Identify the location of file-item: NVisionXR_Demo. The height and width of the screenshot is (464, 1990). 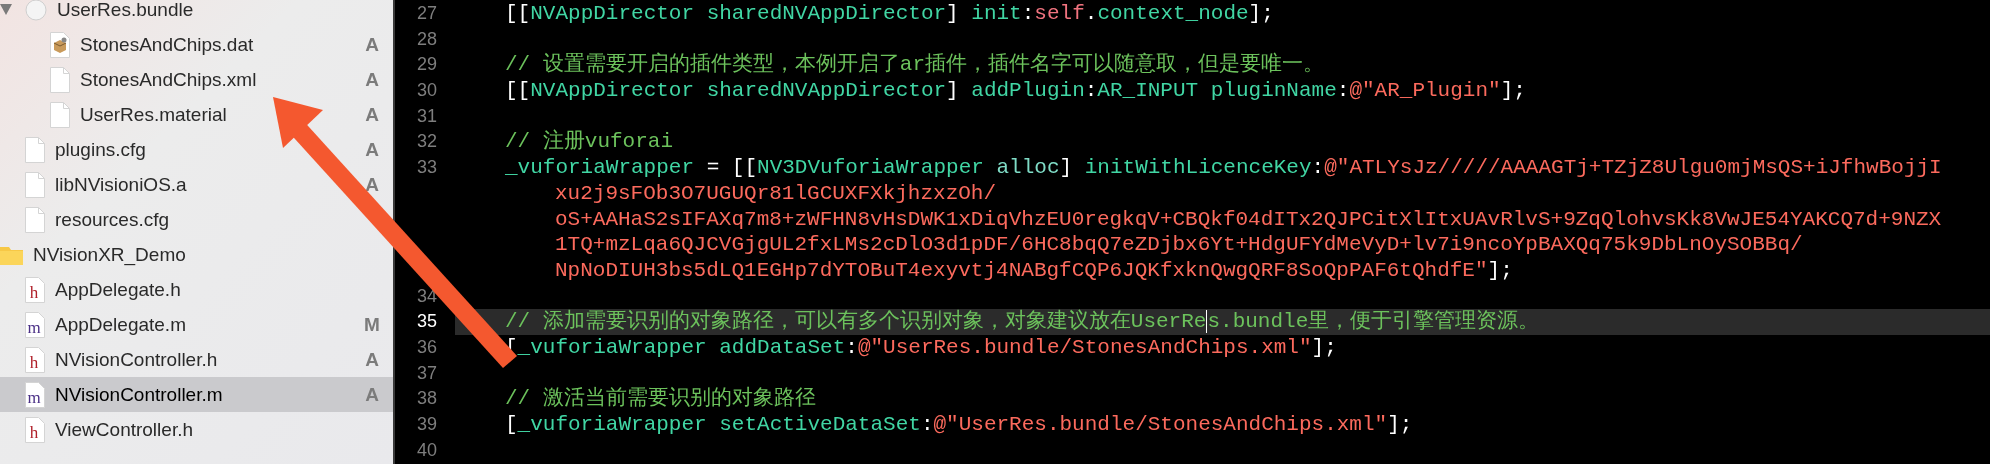
(196, 254).